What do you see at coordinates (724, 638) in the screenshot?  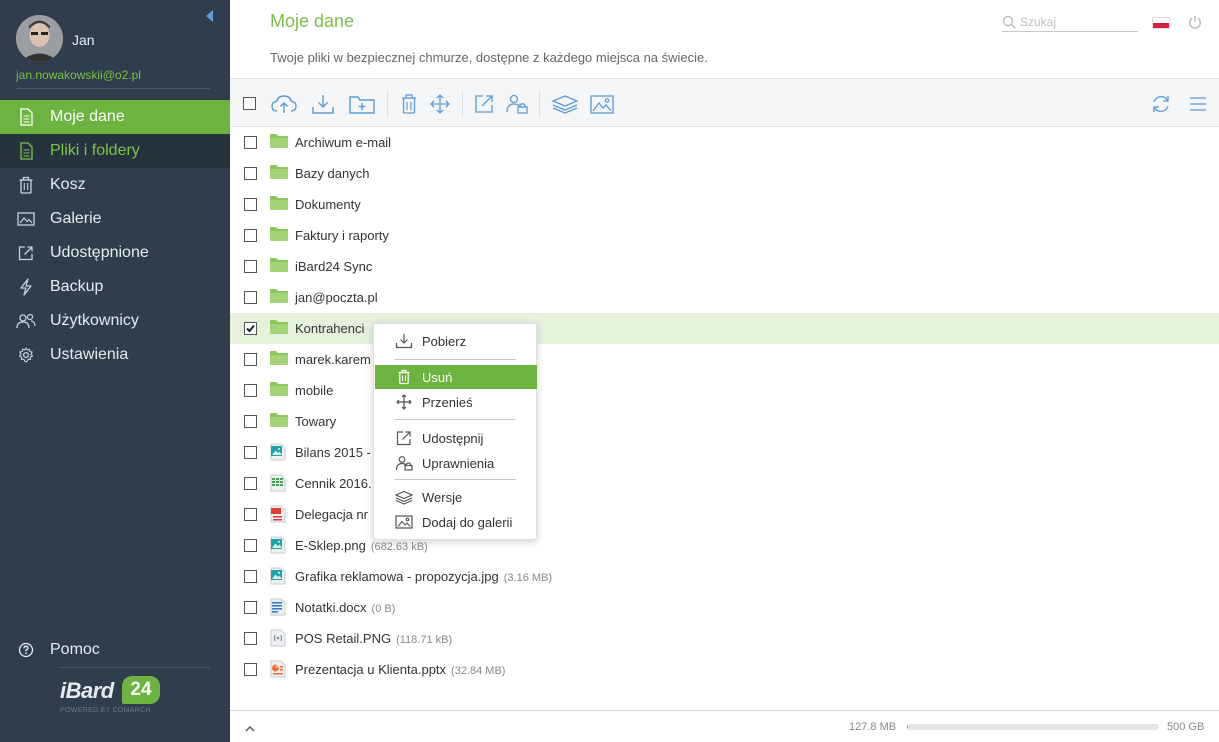 I see `file-row: POS Retail.PNG (118.71 kB)` at bounding box center [724, 638].